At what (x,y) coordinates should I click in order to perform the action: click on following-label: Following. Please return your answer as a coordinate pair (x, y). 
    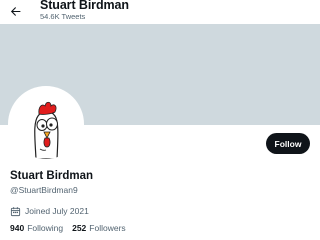
    Looking at the image, I should click on (45, 228).